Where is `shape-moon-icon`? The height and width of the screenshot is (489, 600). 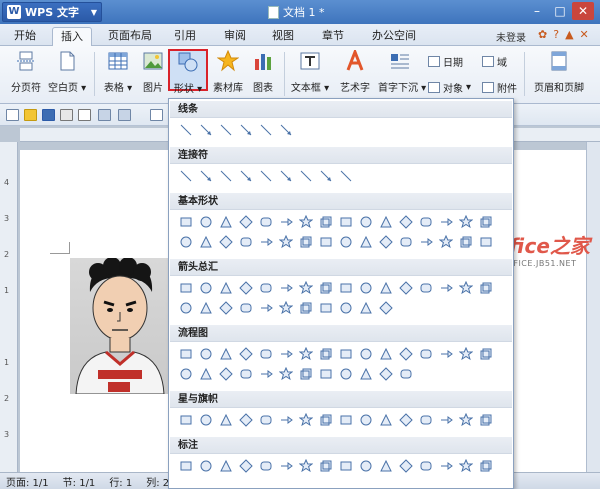 shape-moon-icon is located at coordinates (325, 241).